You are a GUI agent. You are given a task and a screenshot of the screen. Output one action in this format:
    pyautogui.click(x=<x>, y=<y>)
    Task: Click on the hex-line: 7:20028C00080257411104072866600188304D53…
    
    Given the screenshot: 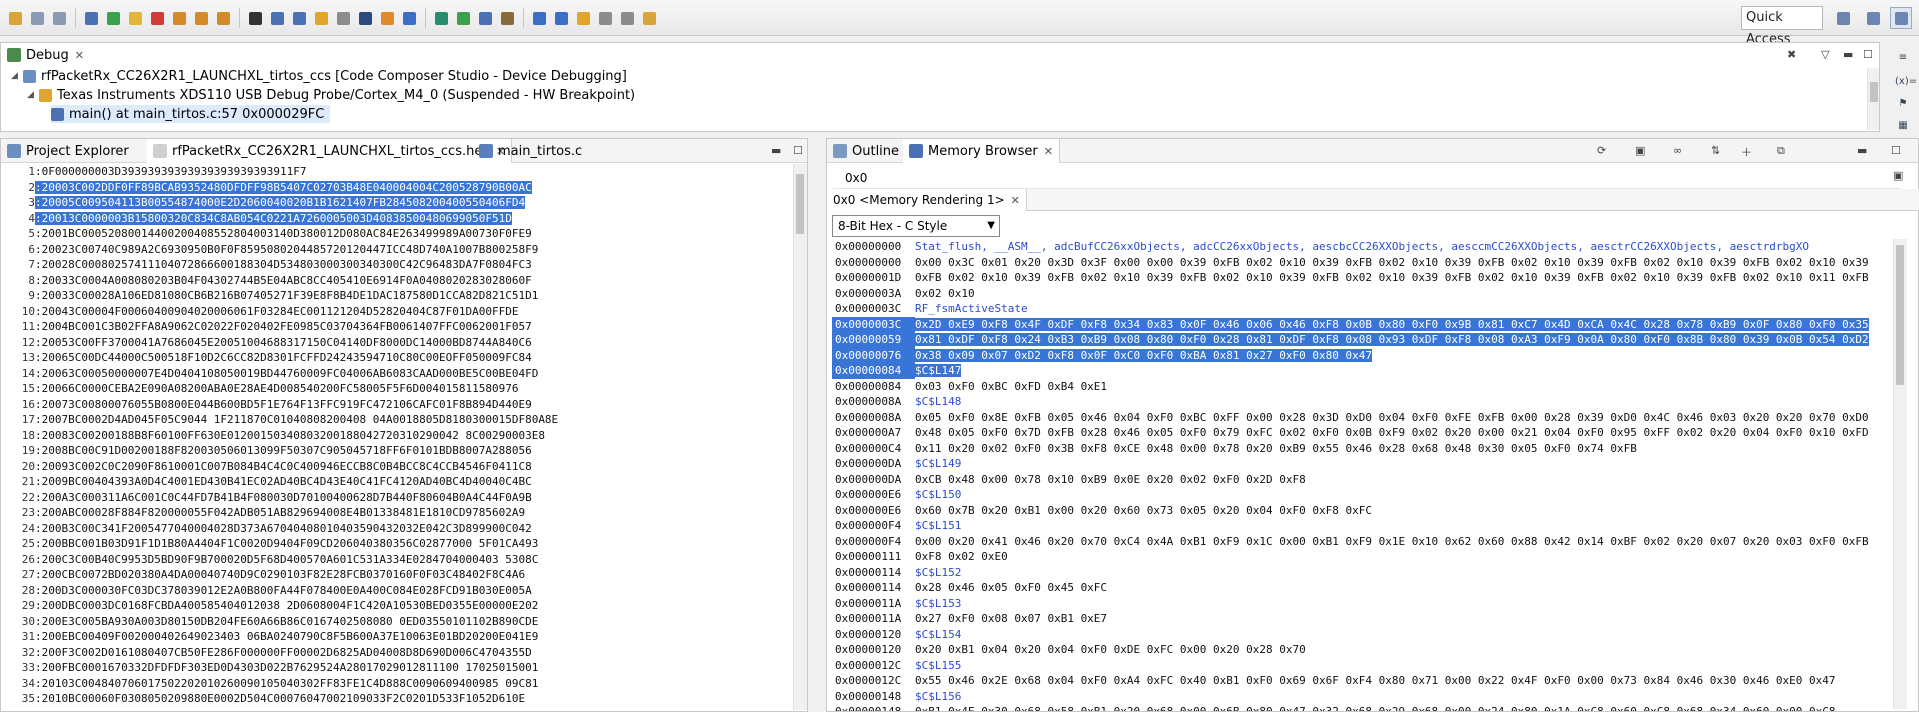 What is the action you would take?
    pyautogui.click(x=267, y=265)
    